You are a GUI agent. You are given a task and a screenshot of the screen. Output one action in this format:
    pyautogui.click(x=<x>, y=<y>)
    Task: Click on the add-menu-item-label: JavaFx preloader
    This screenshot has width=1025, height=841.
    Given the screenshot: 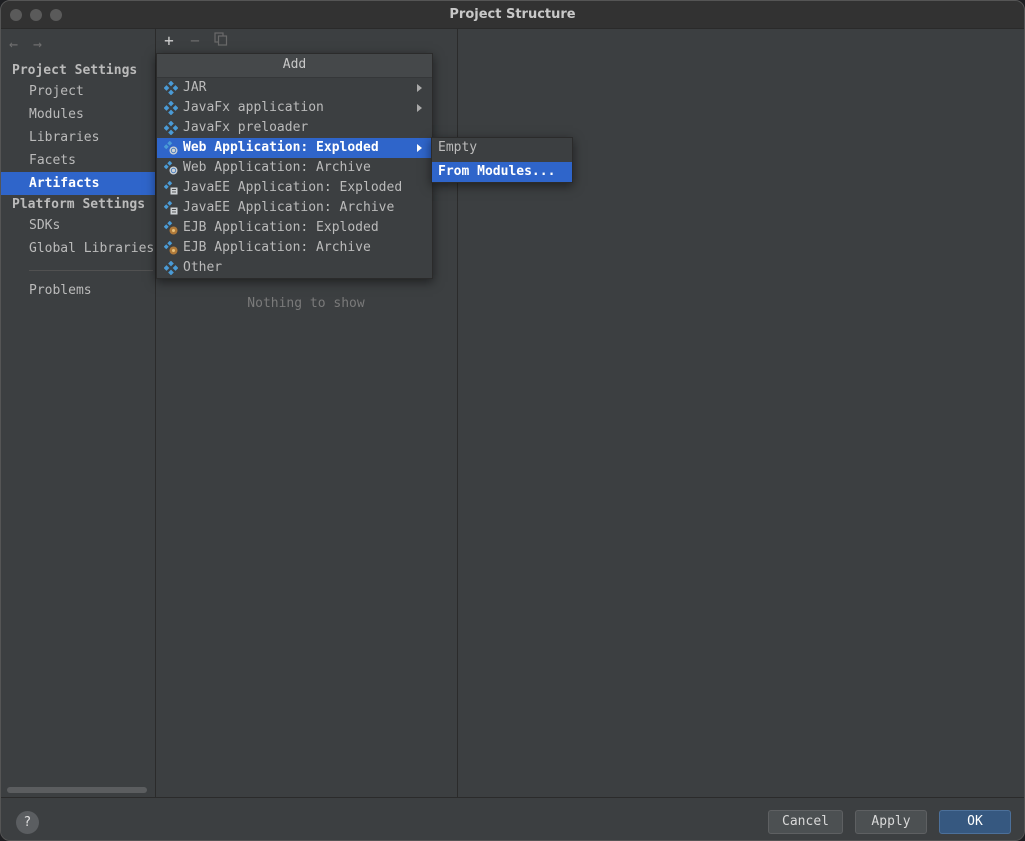 What is the action you would take?
    pyautogui.click(x=246, y=127)
    